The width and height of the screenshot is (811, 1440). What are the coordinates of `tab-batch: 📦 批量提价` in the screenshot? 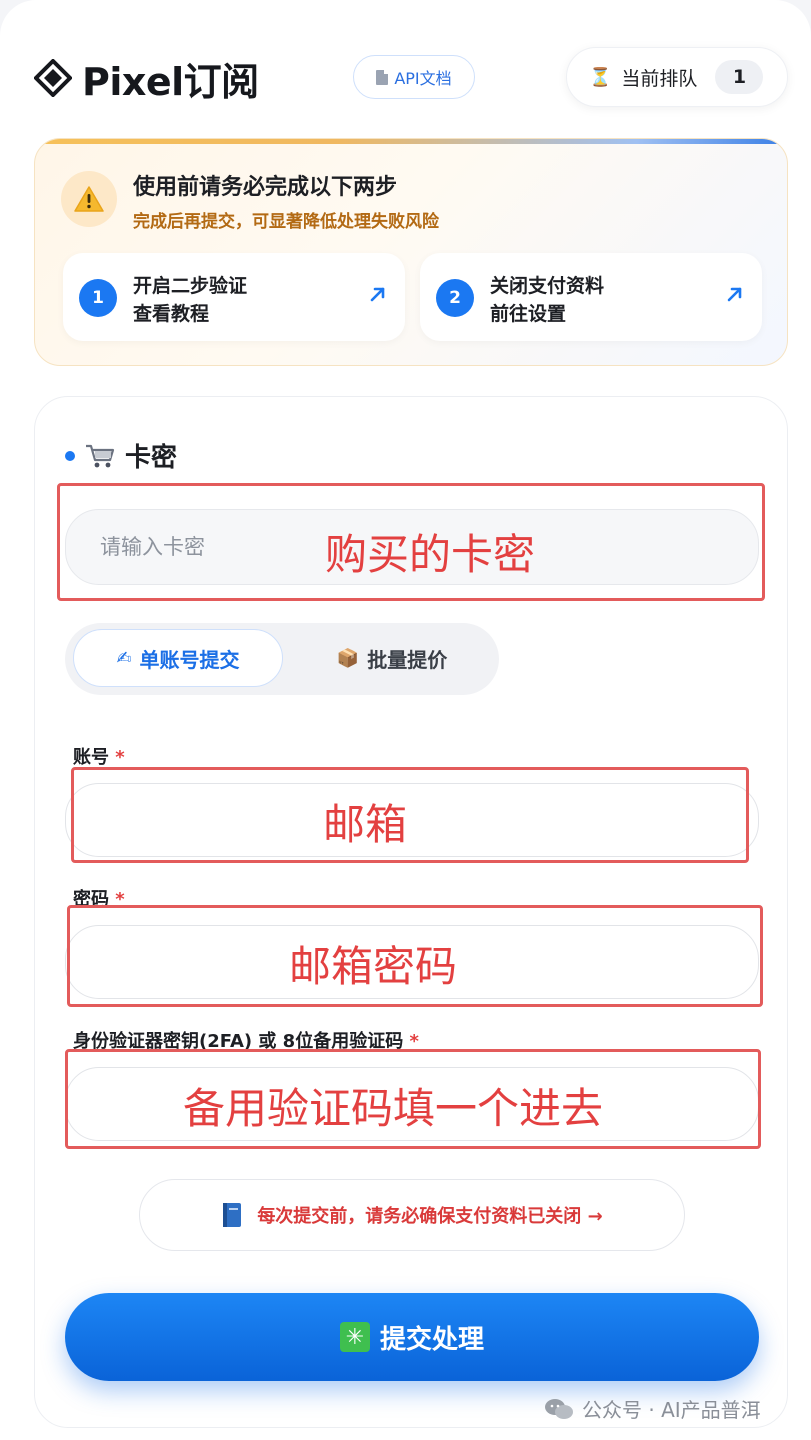 It's located at (392, 658).